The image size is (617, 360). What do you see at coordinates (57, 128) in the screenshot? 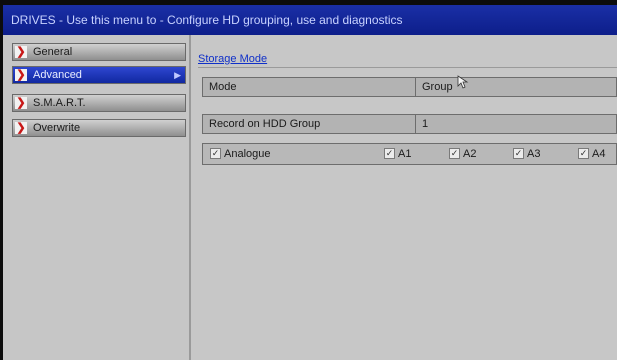
I see `sidebar-item-label: Overwrite` at bounding box center [57, 128].